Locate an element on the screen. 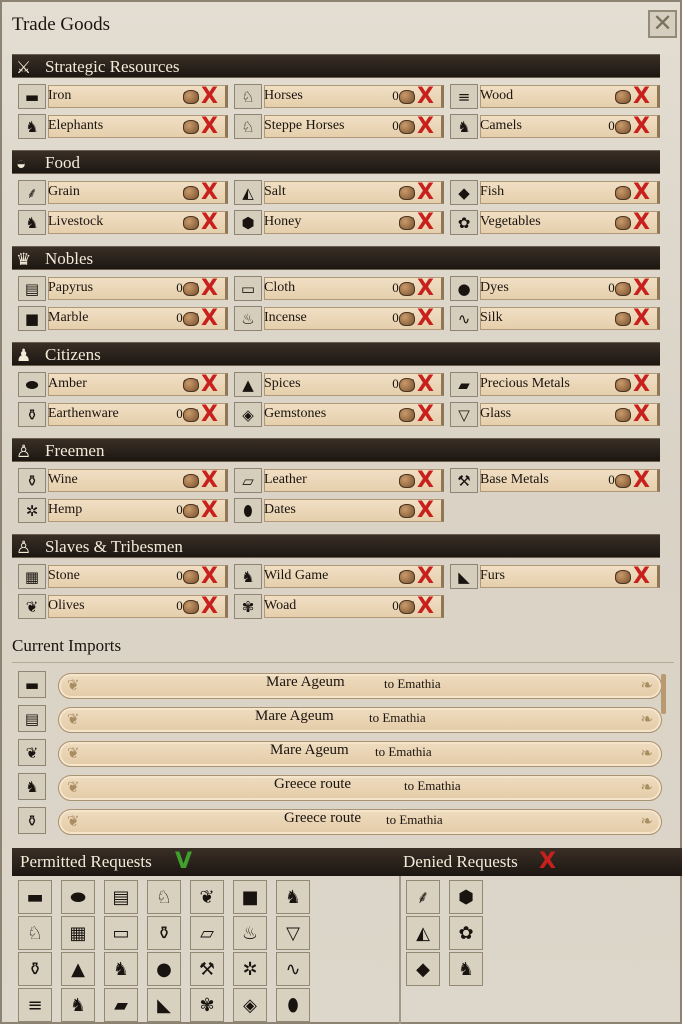  import-row: ▬ ❦ ❧ Mare Ageum to Emathia is located at coordinates (340, 685).